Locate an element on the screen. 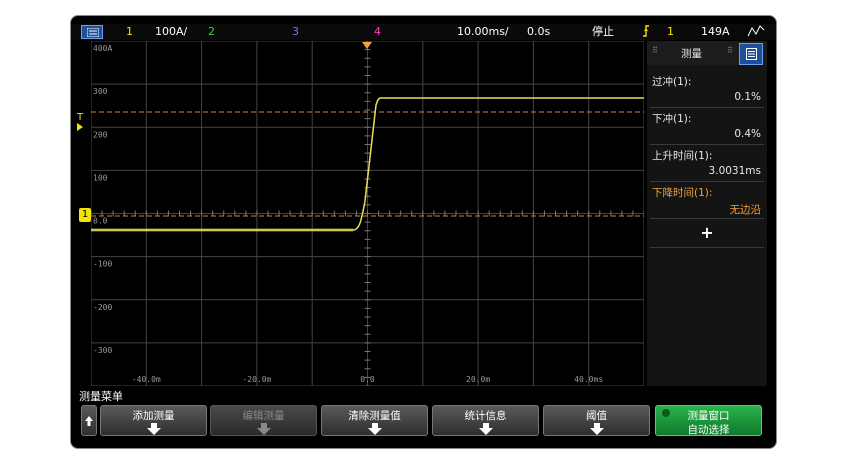 Image resolution: width=845 pixels, height=462 pixels. arrow-up-icon is located at coordinates (89, 421).